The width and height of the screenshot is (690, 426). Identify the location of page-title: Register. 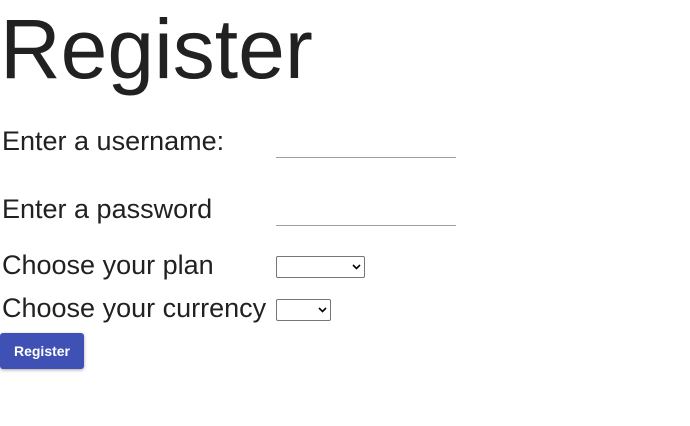
(156, 49).